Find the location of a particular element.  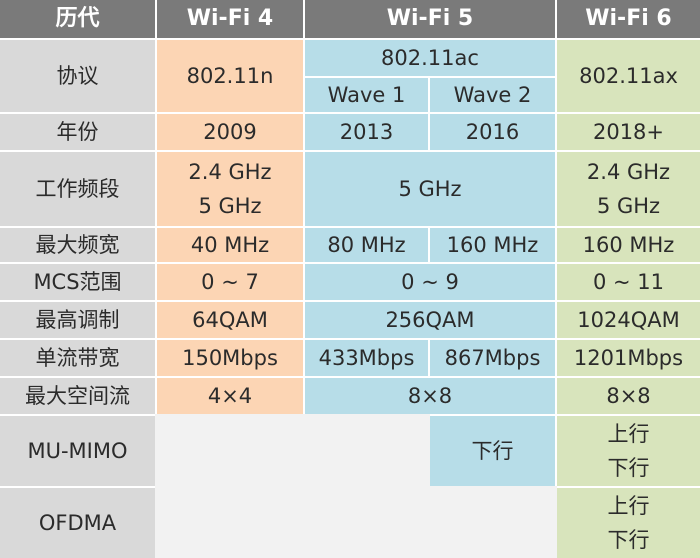

wifi4-stream-bw: 150Mbps is located at coordinates (230, 358).